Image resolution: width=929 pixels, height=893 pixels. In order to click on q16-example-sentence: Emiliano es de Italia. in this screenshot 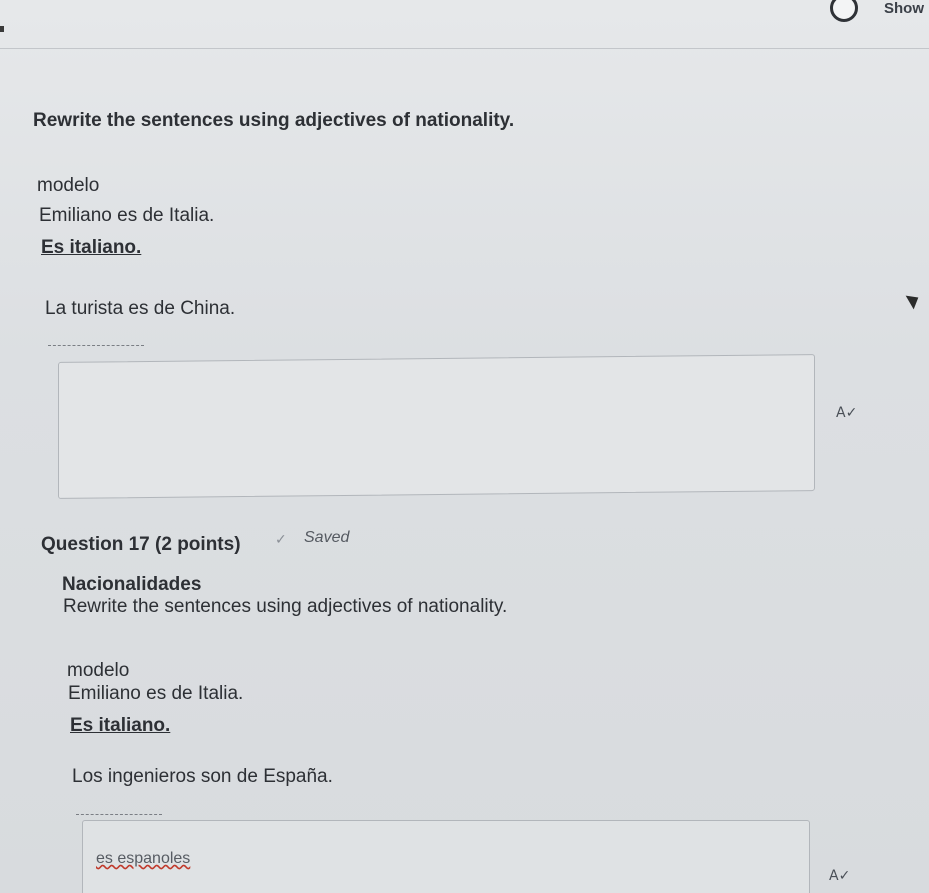, I will do `click(127, 215)`.